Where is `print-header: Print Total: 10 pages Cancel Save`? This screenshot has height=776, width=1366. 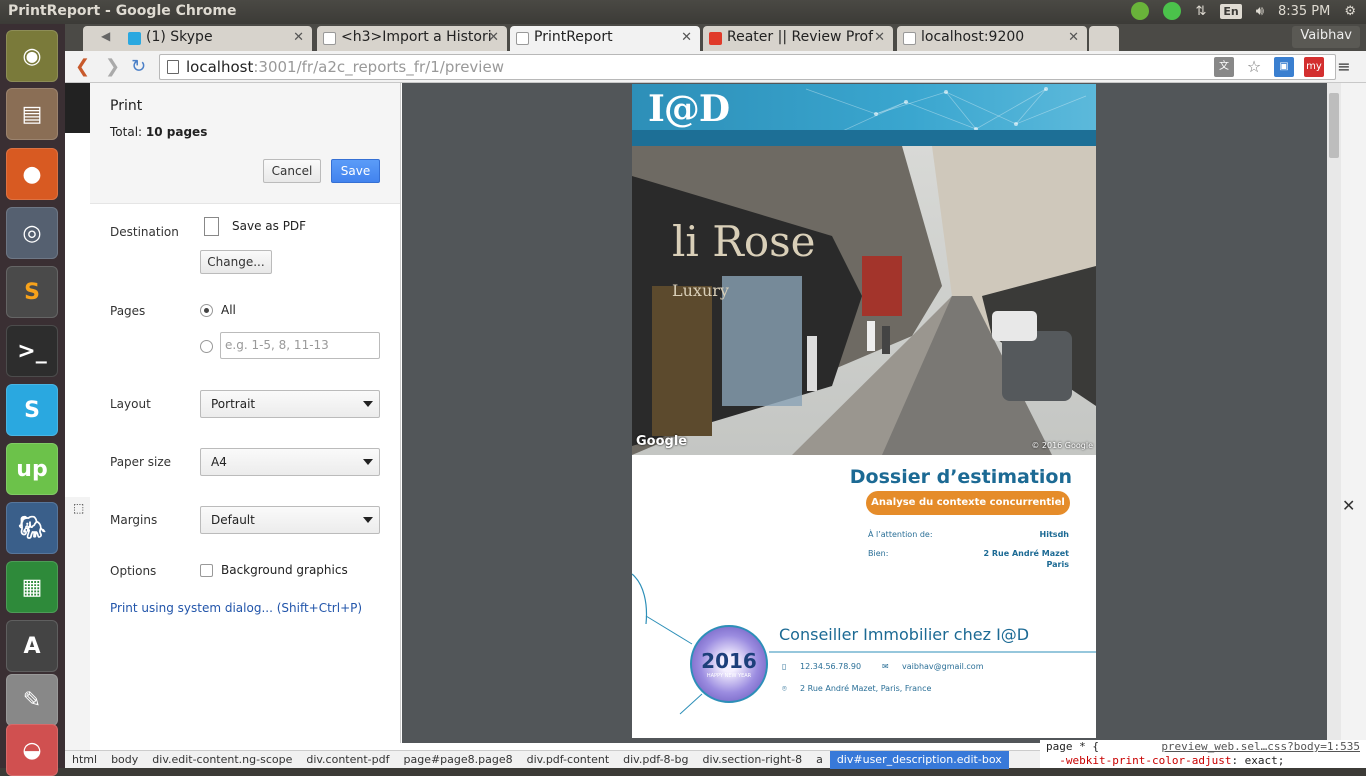
print-header: Print Total: 10 pages Cancel Save is located at coordinates (245, 143).